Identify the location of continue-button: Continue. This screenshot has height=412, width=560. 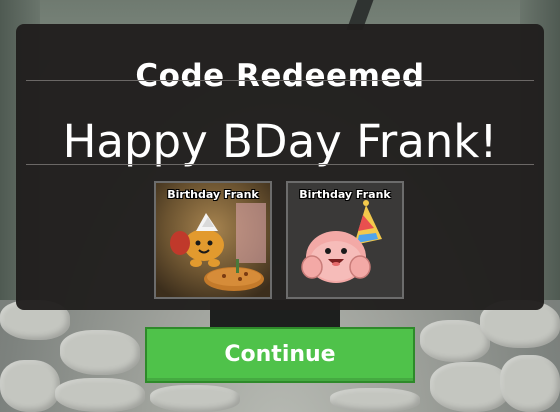
(280, 355).